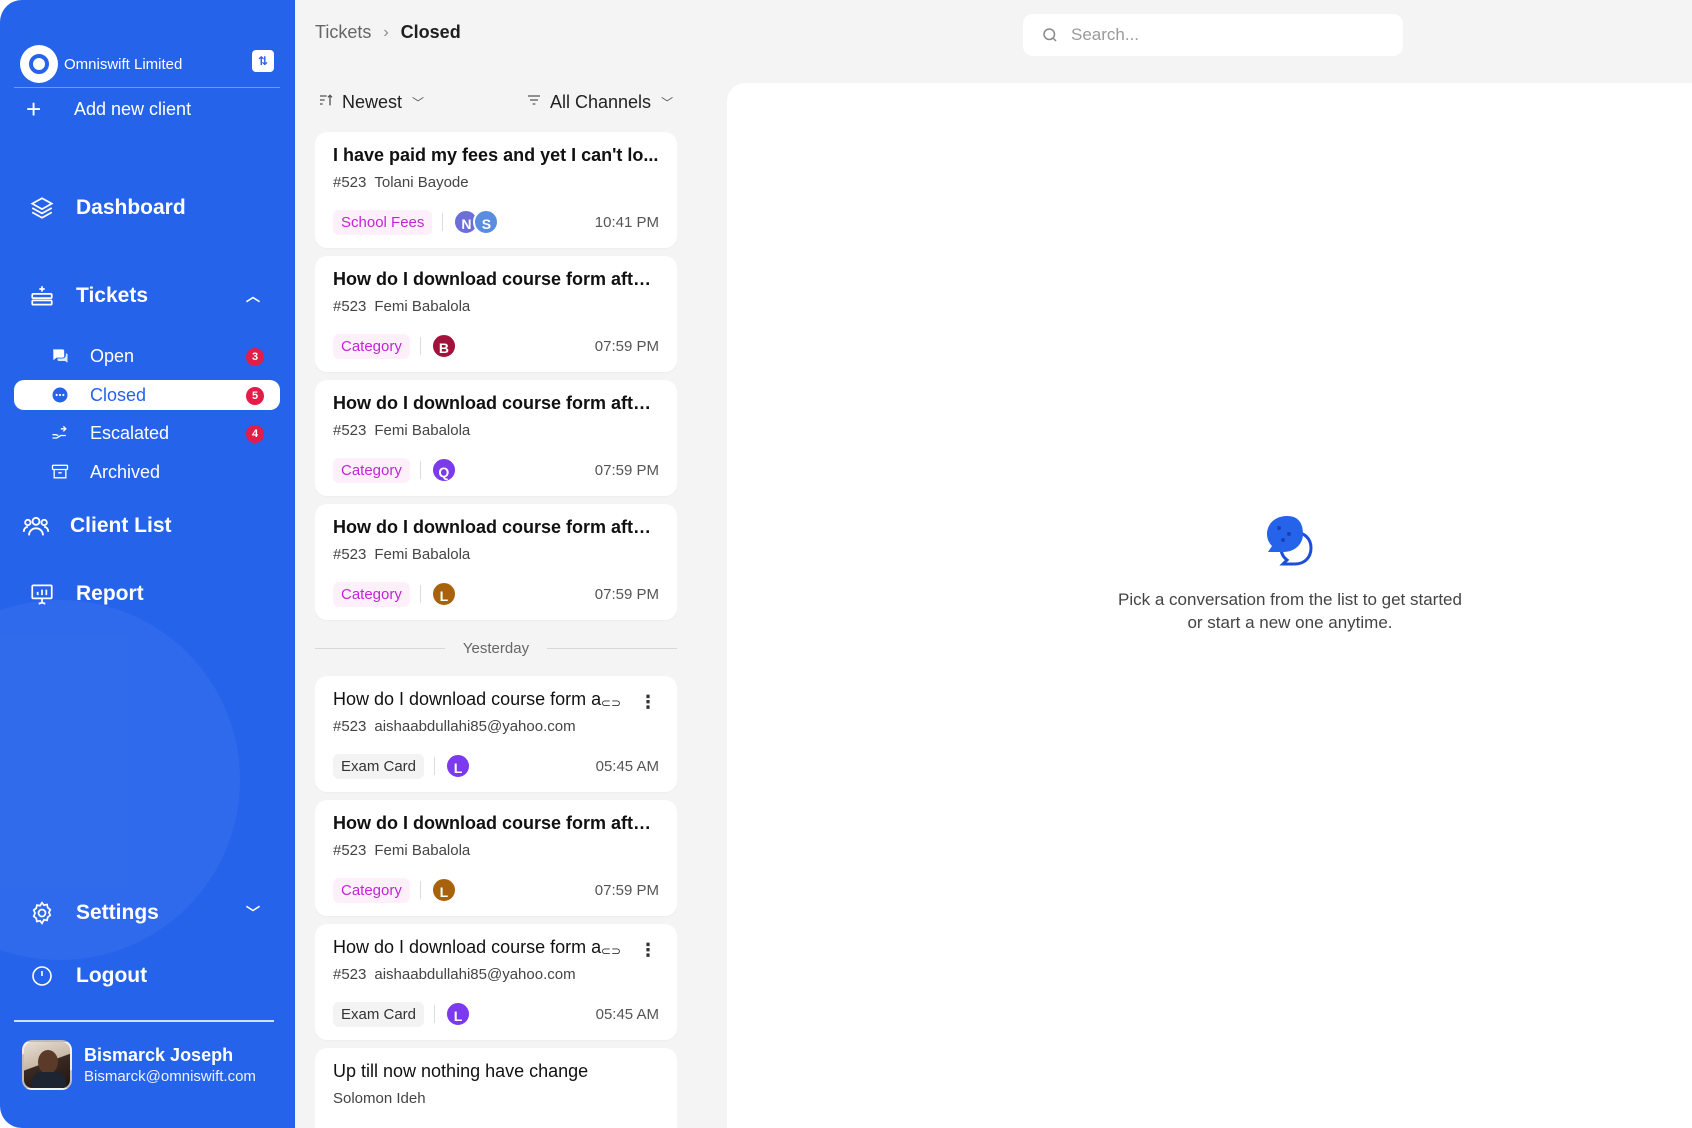  Describe the element at coordinates (36, 526) in the screenshot. I see `users-group-icon` at that location.